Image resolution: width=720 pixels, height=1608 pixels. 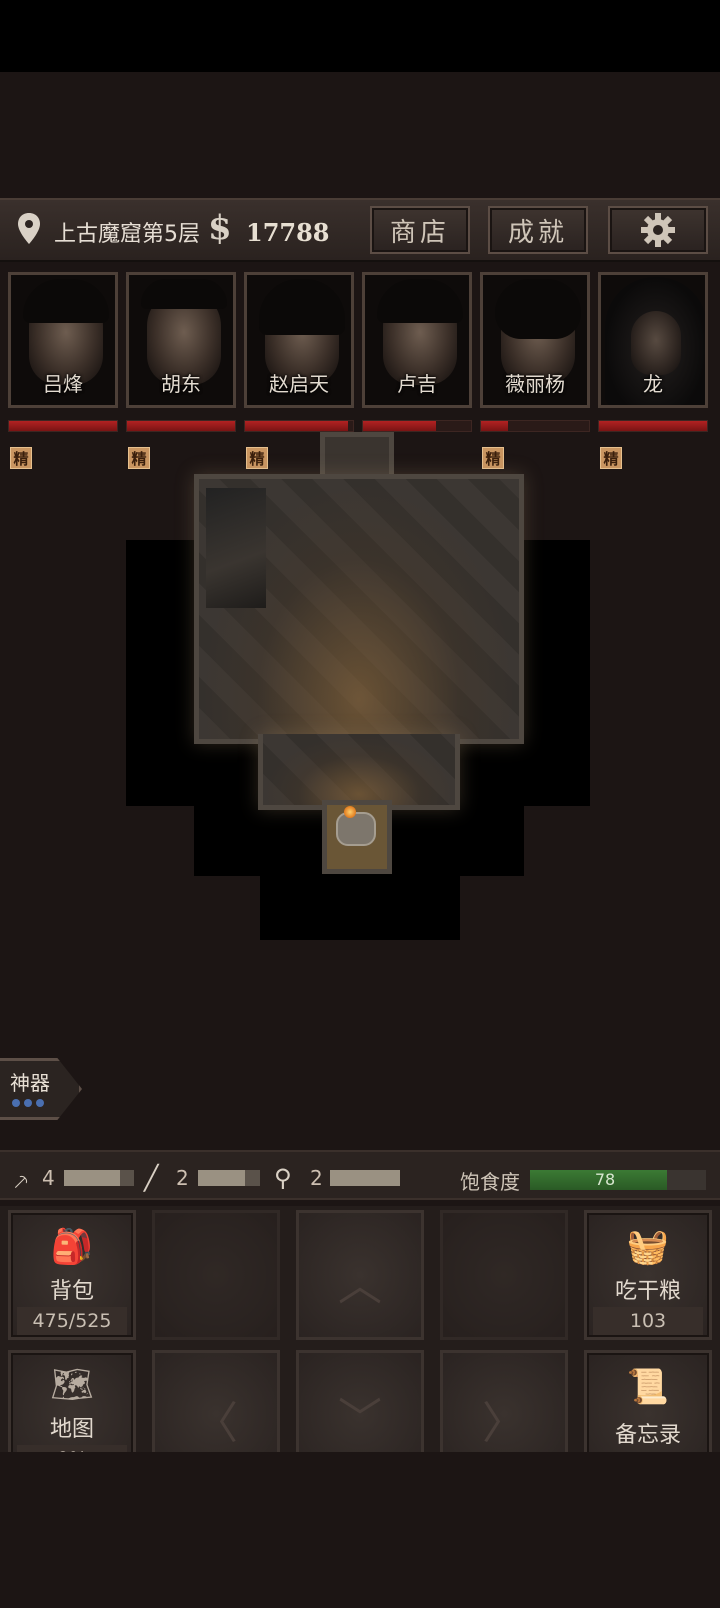 I want to click on portrait-face, so click(x=656, y=343).